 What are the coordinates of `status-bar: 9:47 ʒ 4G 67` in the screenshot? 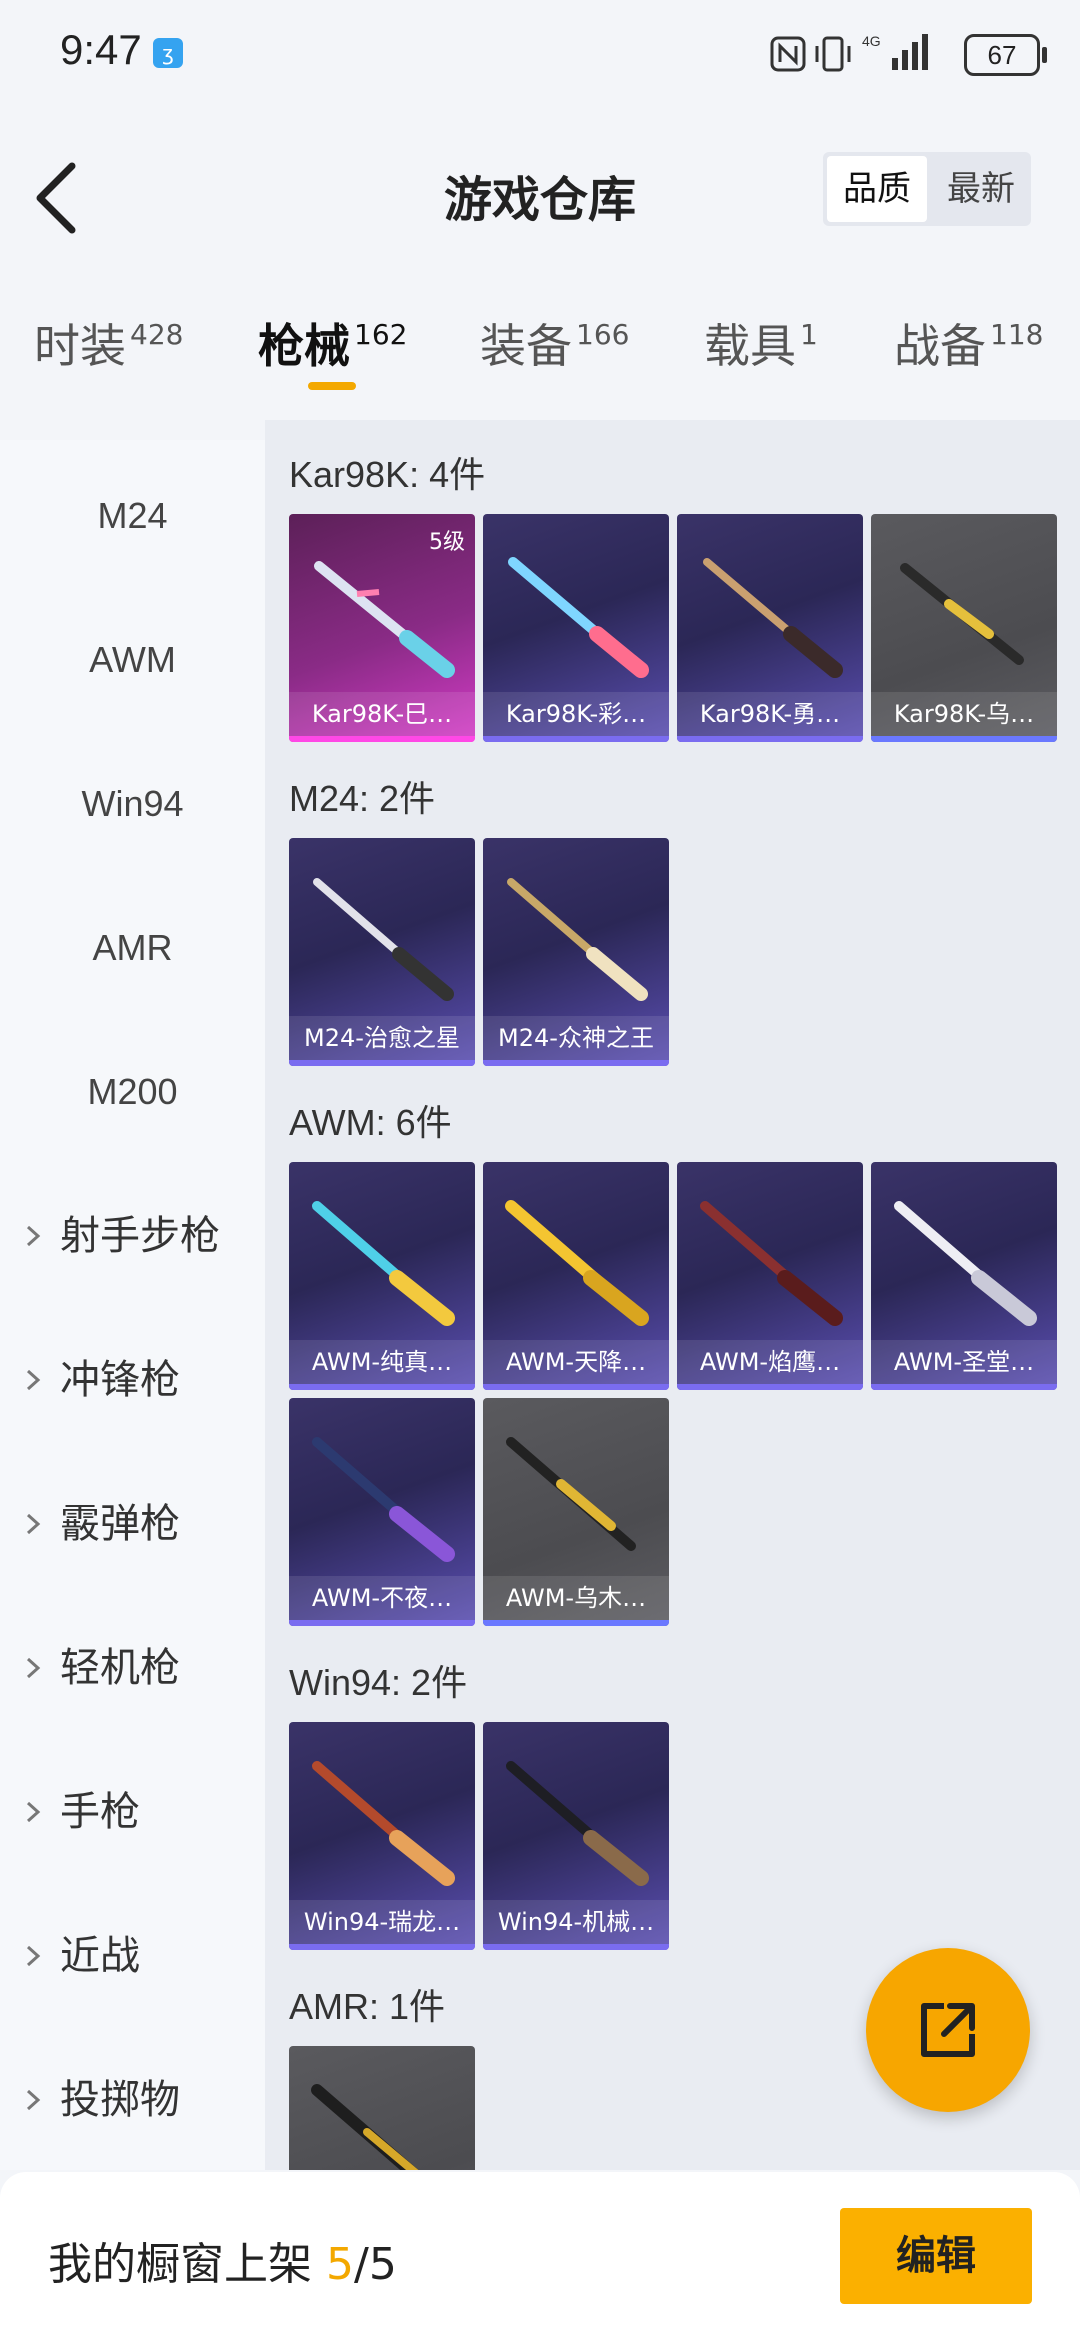 It's located at (540, 55).